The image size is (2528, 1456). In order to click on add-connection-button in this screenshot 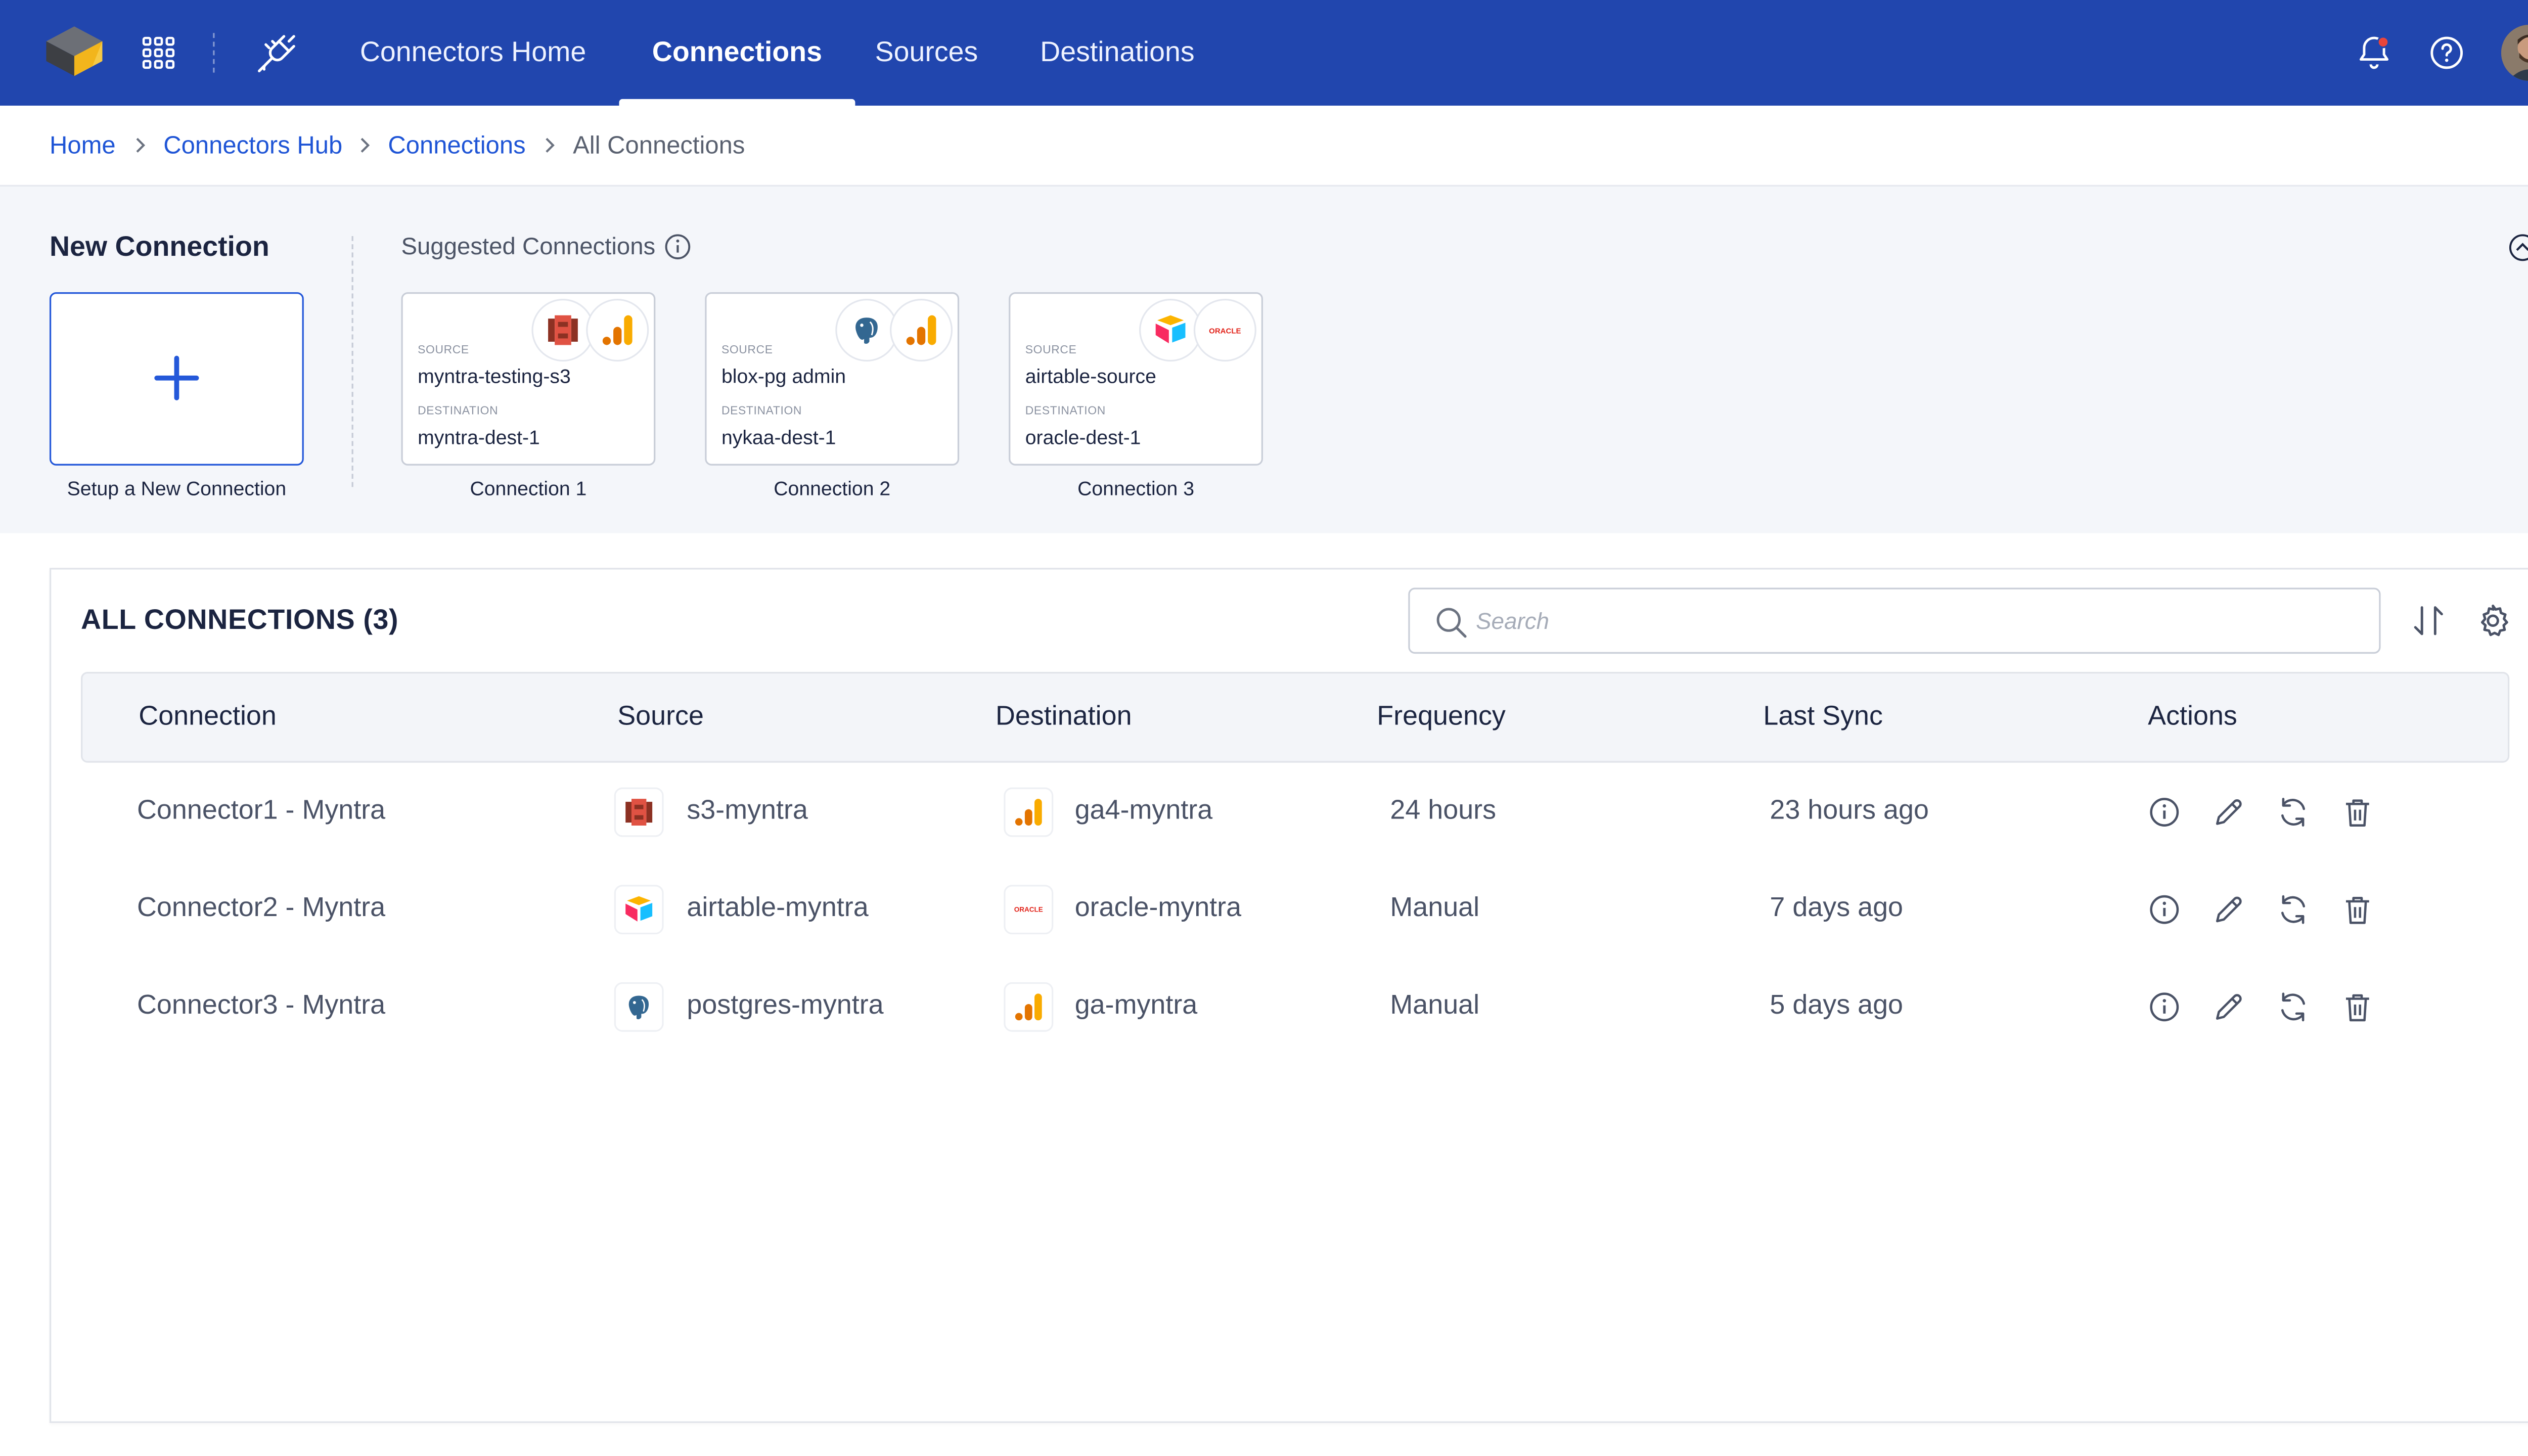, I will do `click(177, 379)`.